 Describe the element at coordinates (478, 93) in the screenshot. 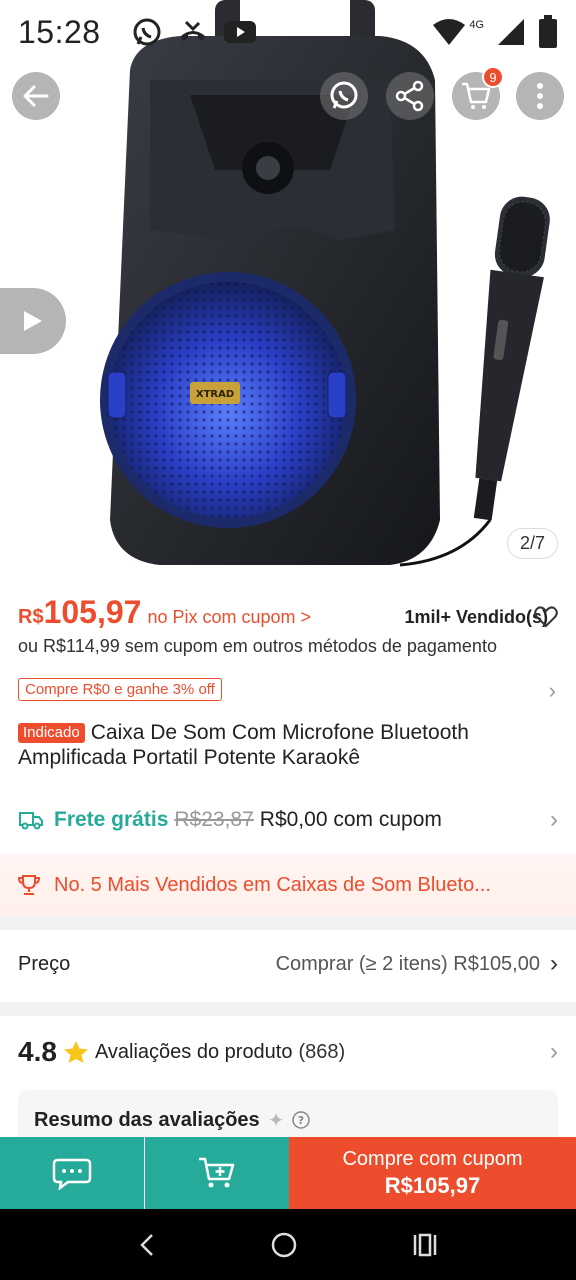

I see `cart-button: 9` at that location.